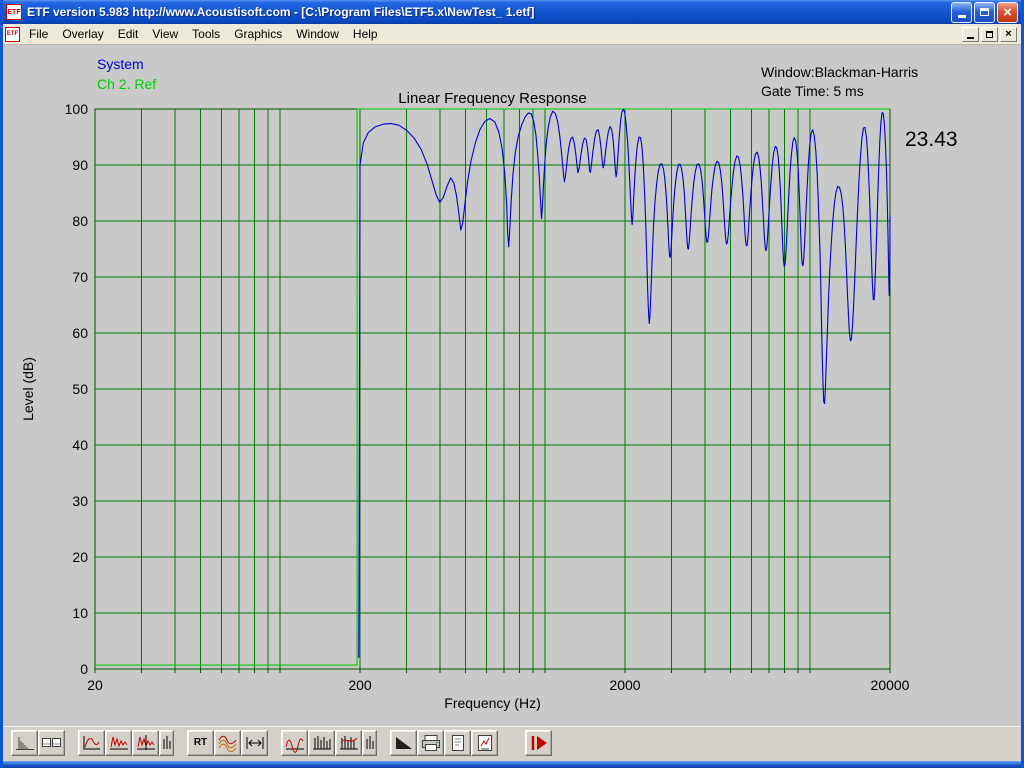 This screenshot has width=1024, height=768. I want to click on y-tick-label: 10, so click(80, 613).